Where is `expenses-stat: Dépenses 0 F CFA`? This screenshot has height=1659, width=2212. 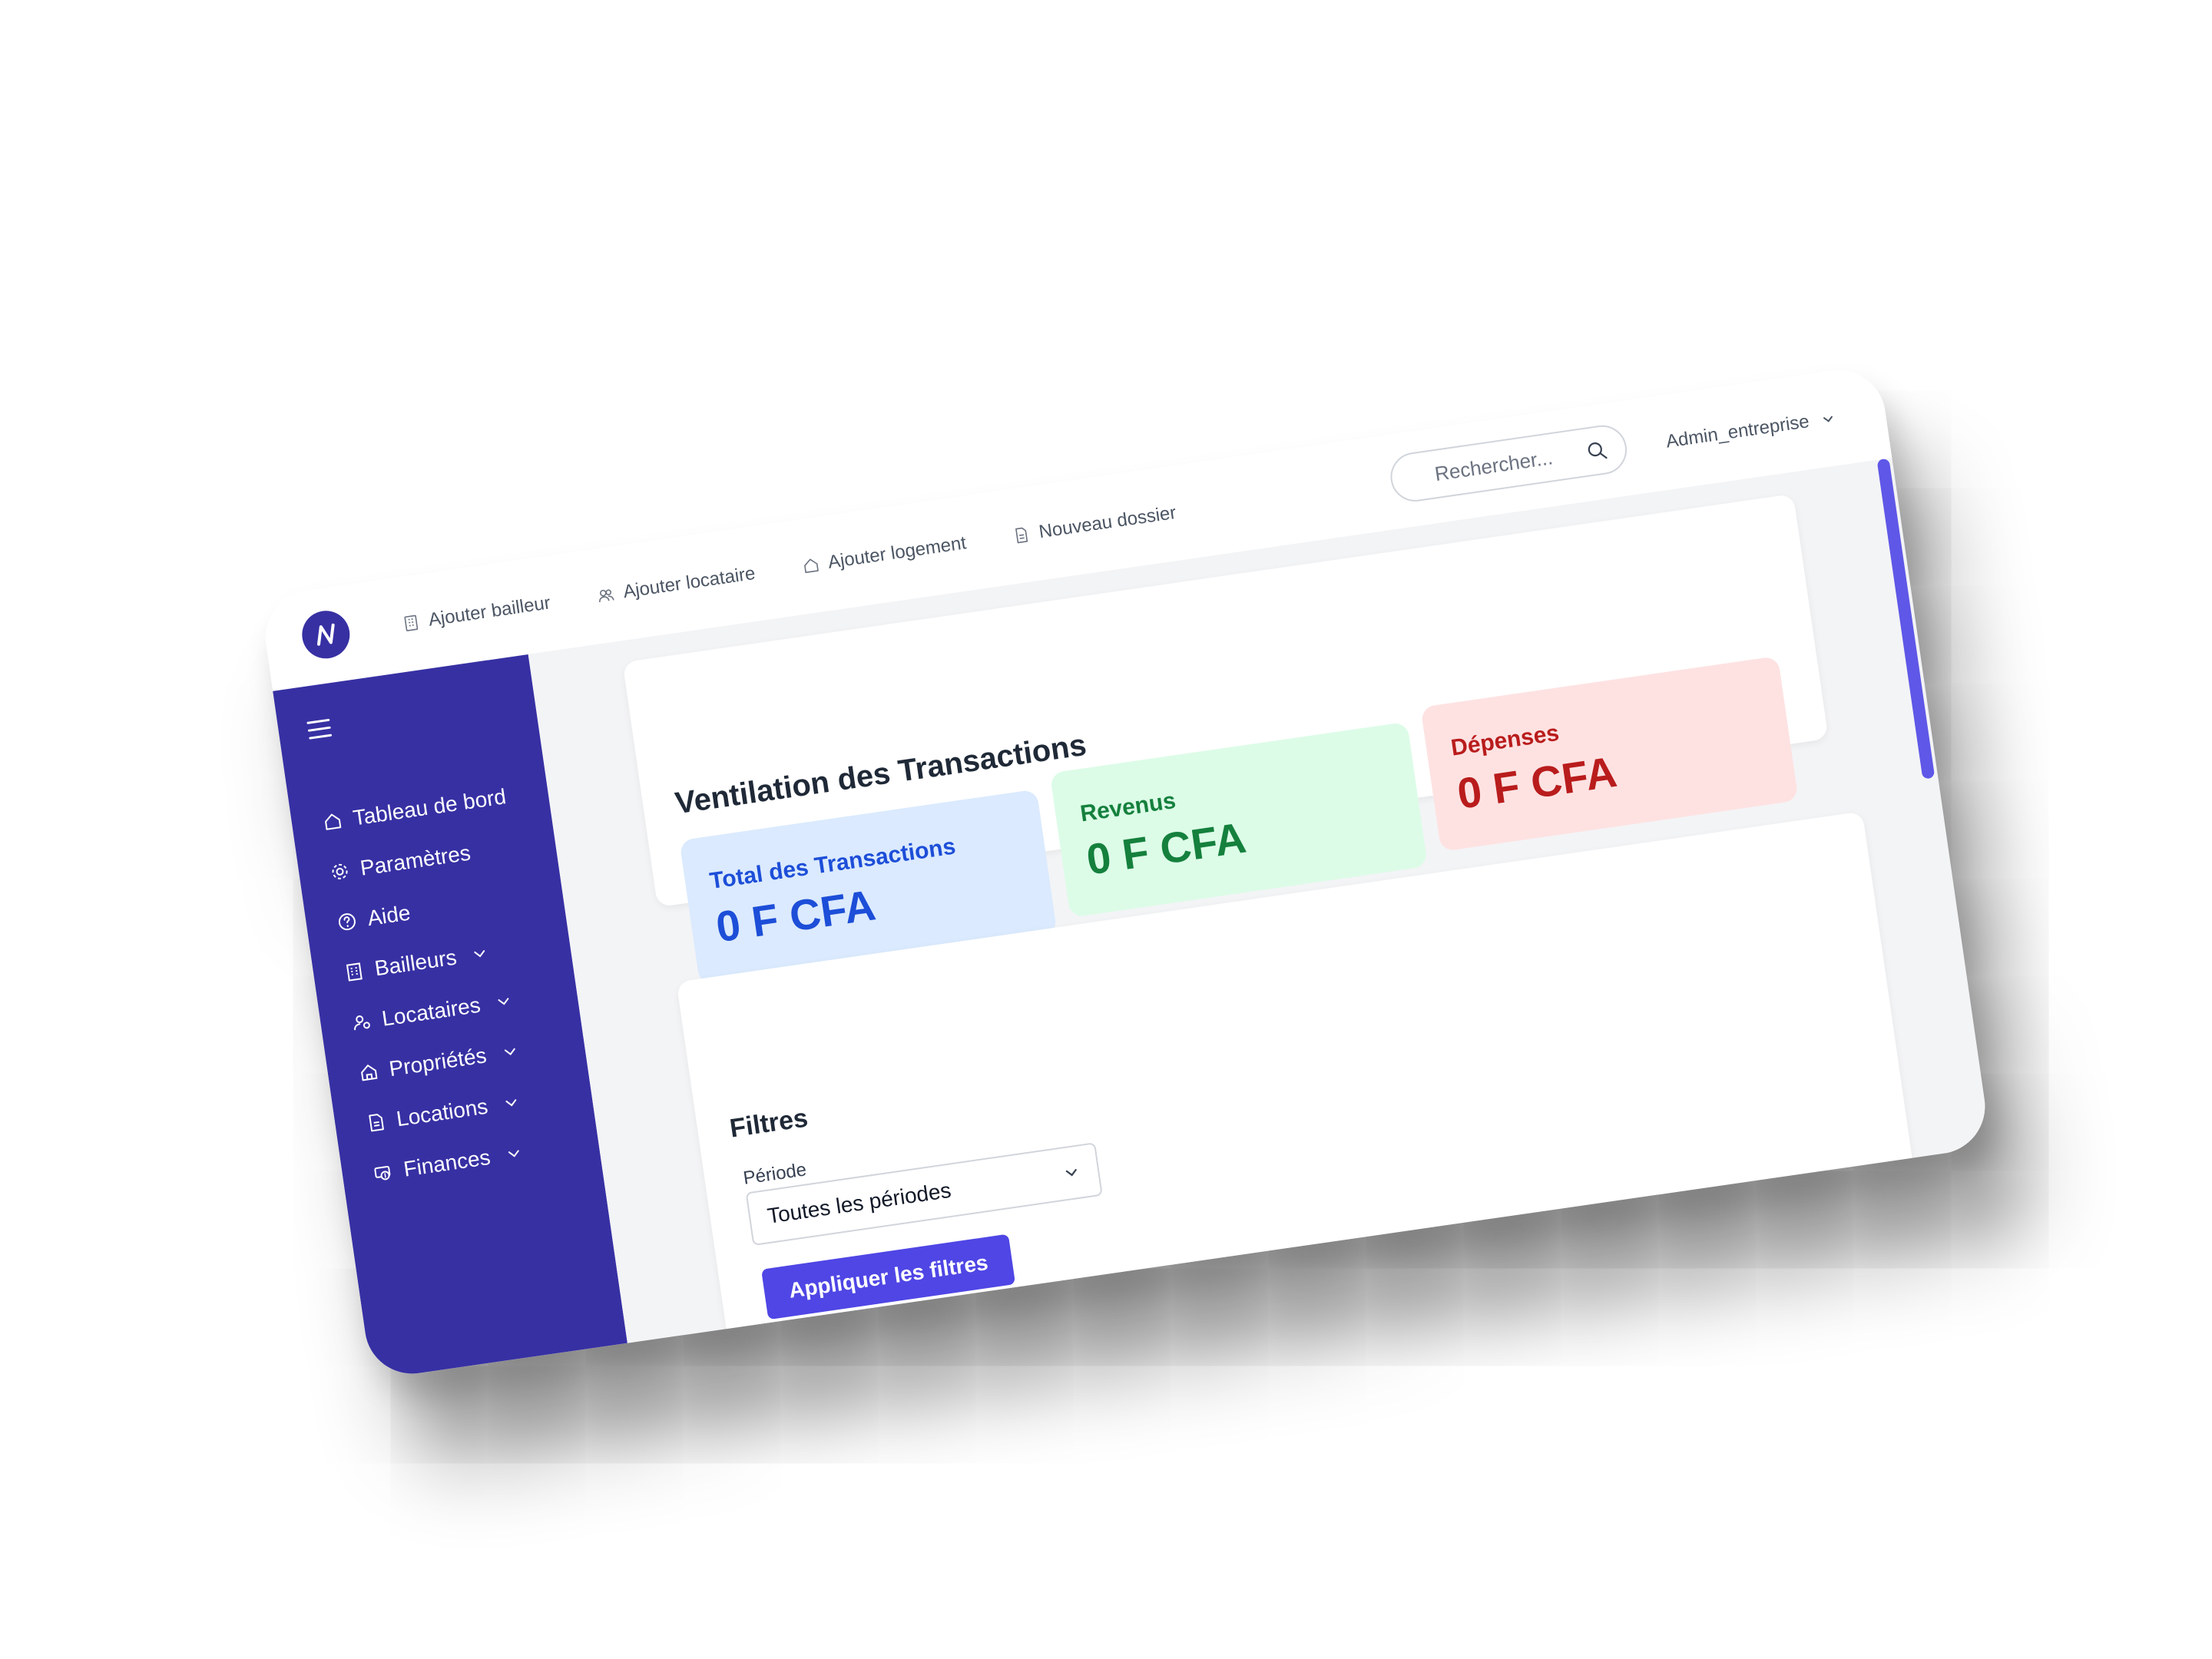 expenses-stat: Dépenses 0 F CFA is located at coordinates (1609, 754).